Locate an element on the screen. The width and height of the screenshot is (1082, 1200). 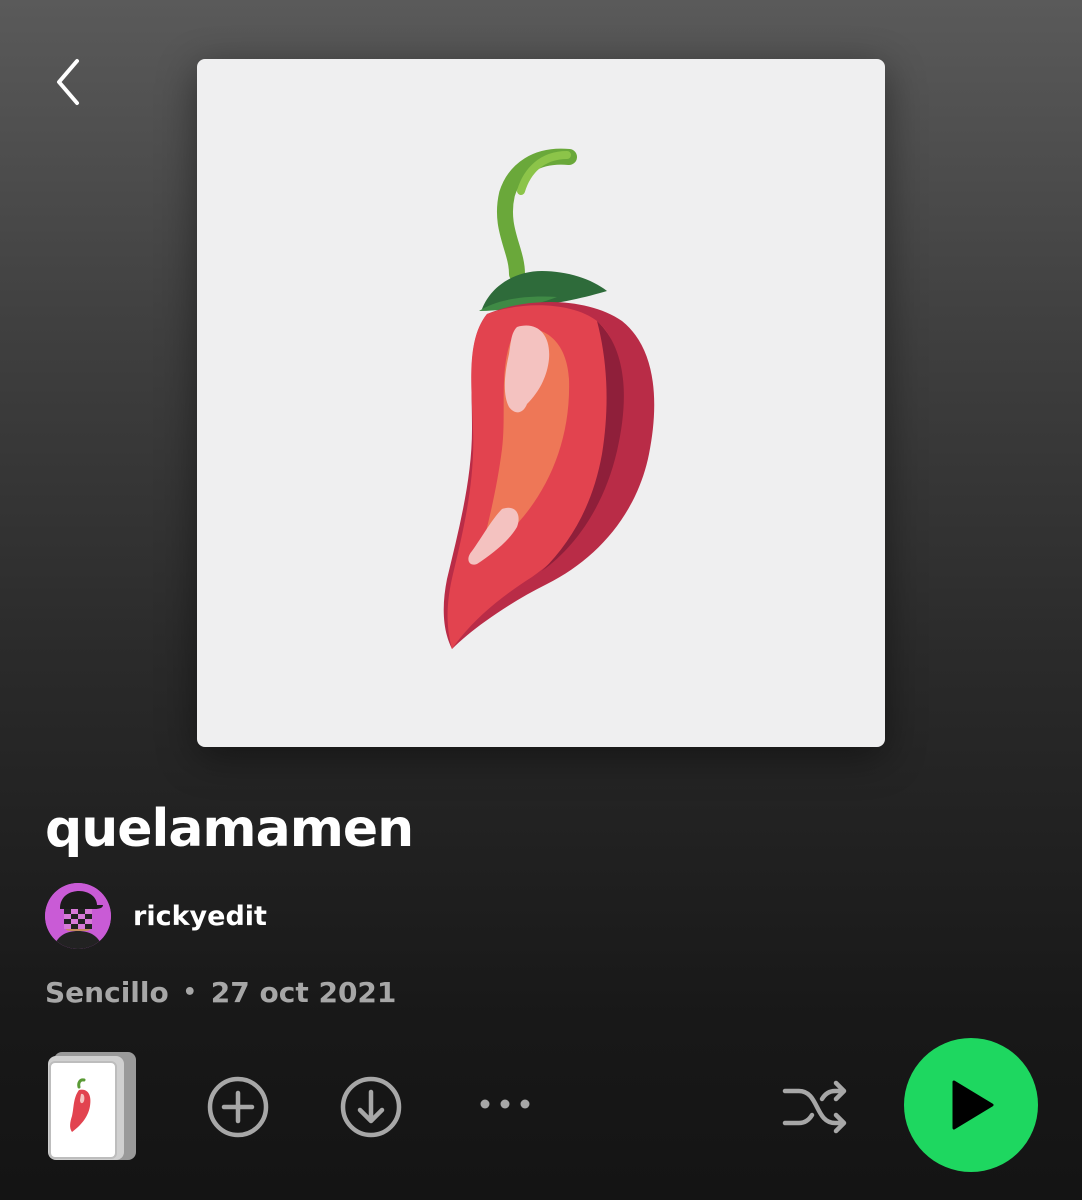
release-type: Sencillo is located at coordinates (107, 992).